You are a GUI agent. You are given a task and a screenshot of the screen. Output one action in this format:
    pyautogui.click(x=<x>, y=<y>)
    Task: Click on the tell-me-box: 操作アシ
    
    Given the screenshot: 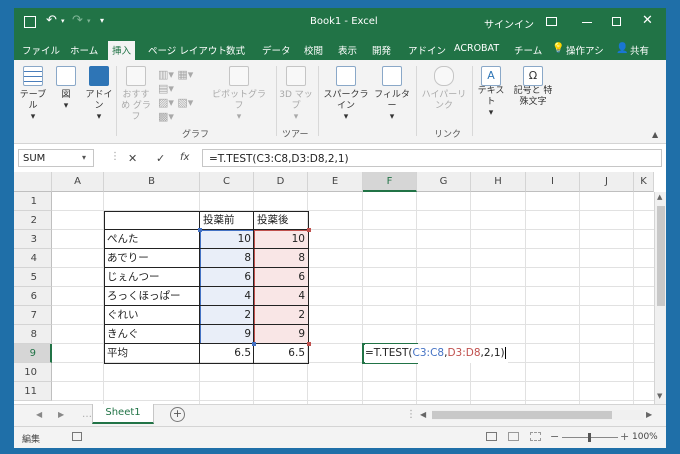 What is the action you would take?
    pyautogui.click(x=585, y=50)
    